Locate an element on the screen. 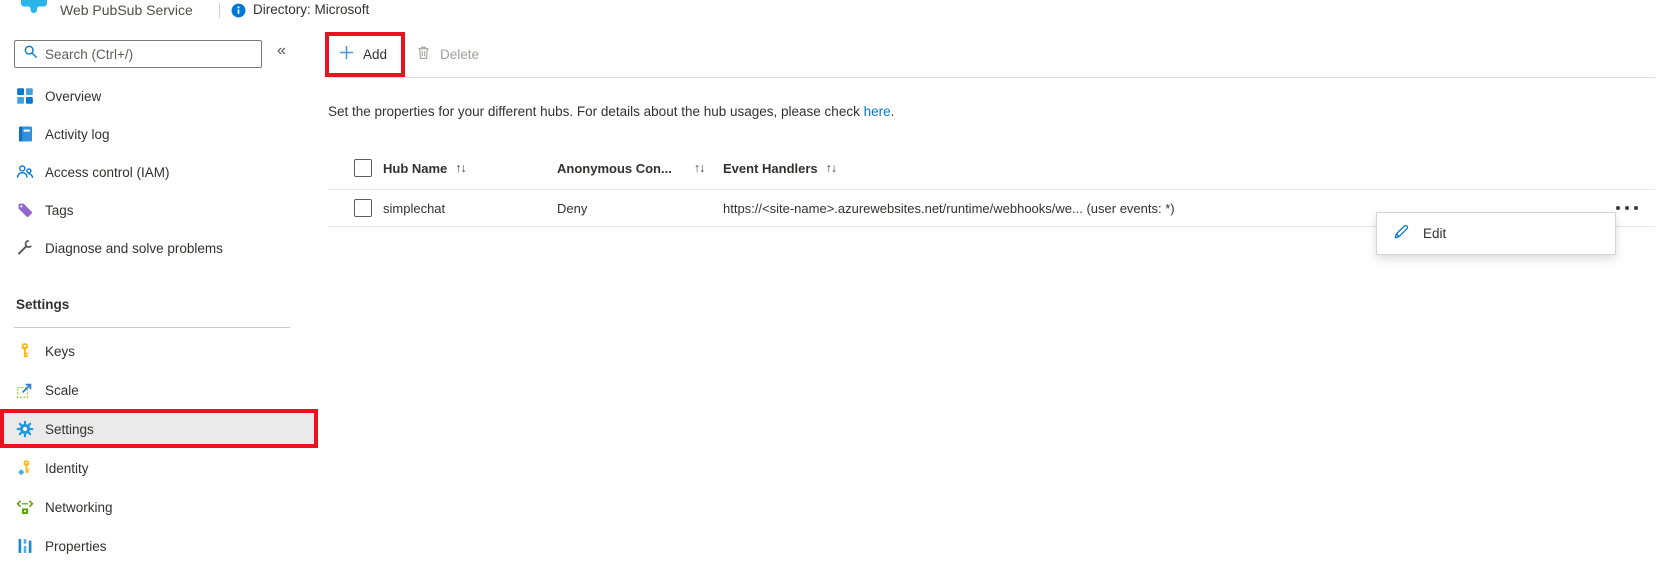  column-header-event-handlers: Event Handlers ↑↓ is located at coordinates (1189, 168).